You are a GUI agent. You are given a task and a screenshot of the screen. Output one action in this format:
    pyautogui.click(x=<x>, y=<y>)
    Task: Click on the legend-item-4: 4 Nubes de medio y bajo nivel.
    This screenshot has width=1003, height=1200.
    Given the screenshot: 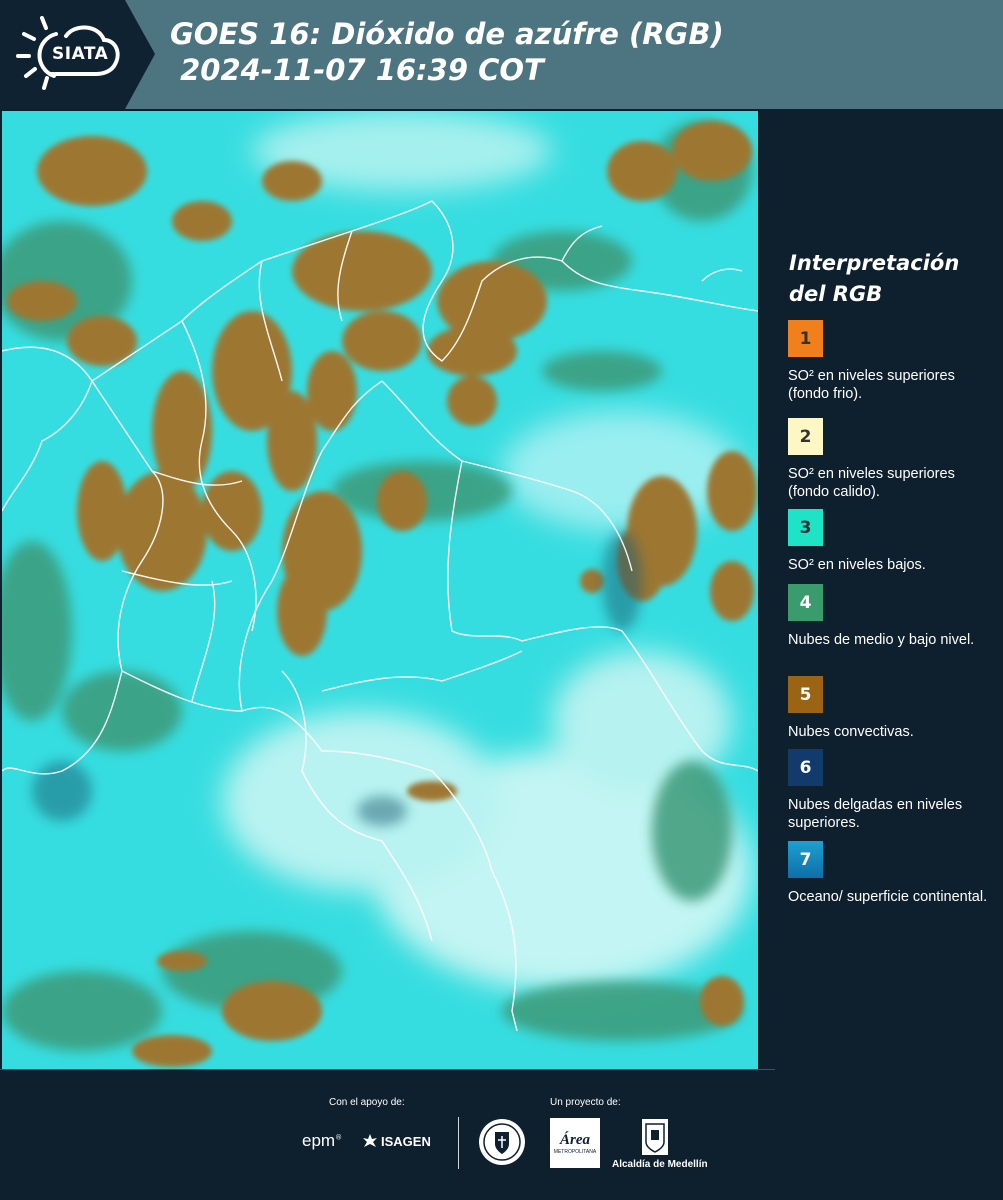 What is the action you would take?
    pyautogui.click(x=890, y=616)
    